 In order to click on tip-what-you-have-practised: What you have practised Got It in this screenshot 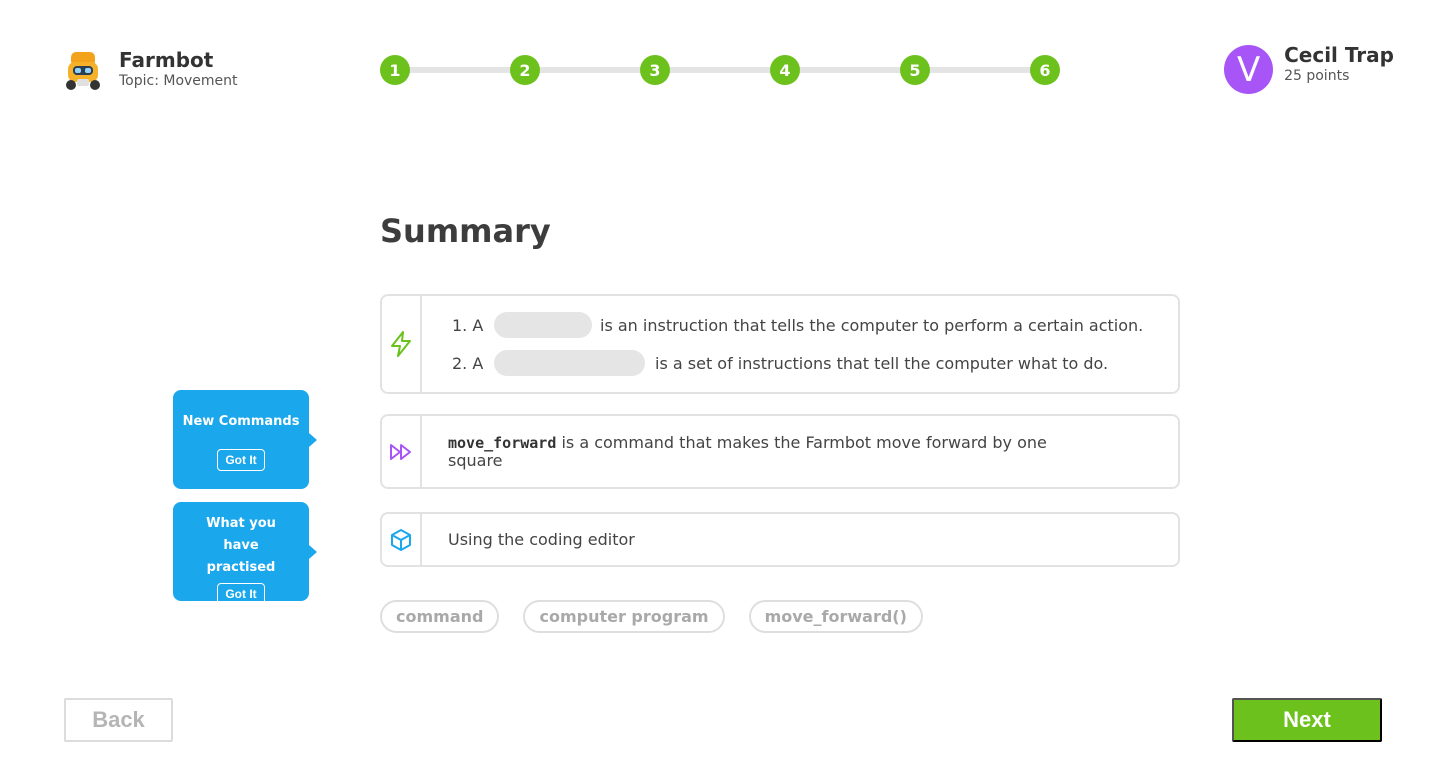, I will do `click(245, 553)`.